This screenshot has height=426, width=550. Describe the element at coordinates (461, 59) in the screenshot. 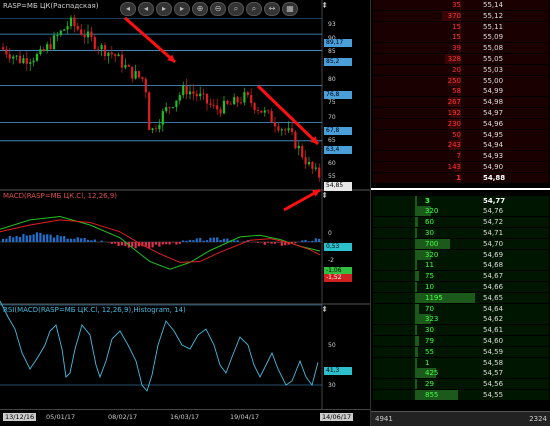

I see `ask-row: 328 55,05` at that location.